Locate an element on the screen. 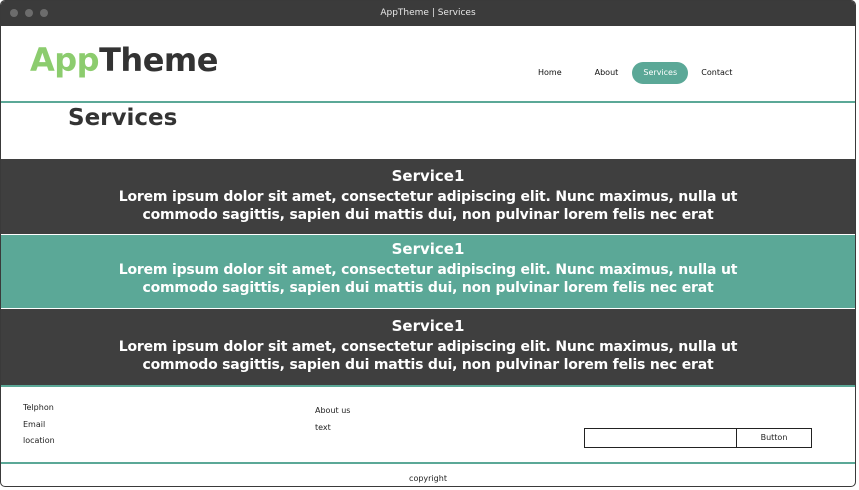 The image size is (859, 490). logo: AppTheme is located at coordinates (124, 60).